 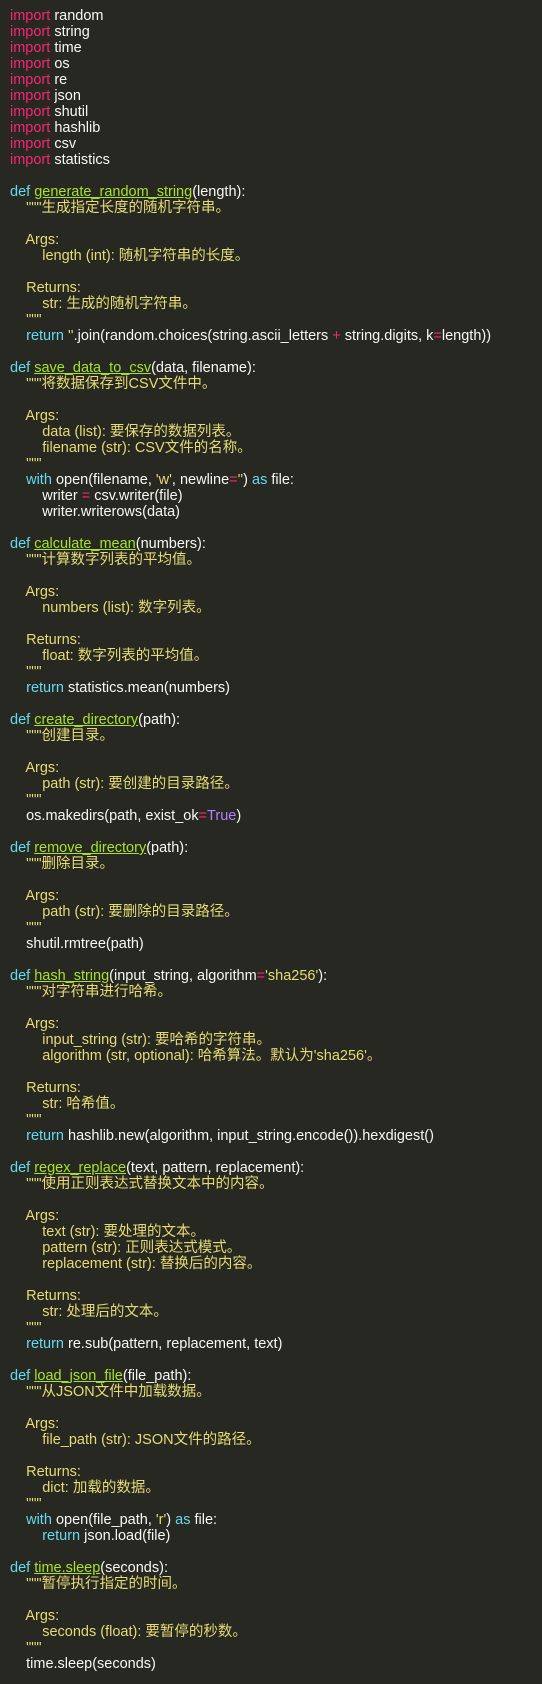 What do you see at coordinates (276, 992) in the screenshot?
I see `code-line: """对字符串进行哈希。` at bounding box center [276, 992].